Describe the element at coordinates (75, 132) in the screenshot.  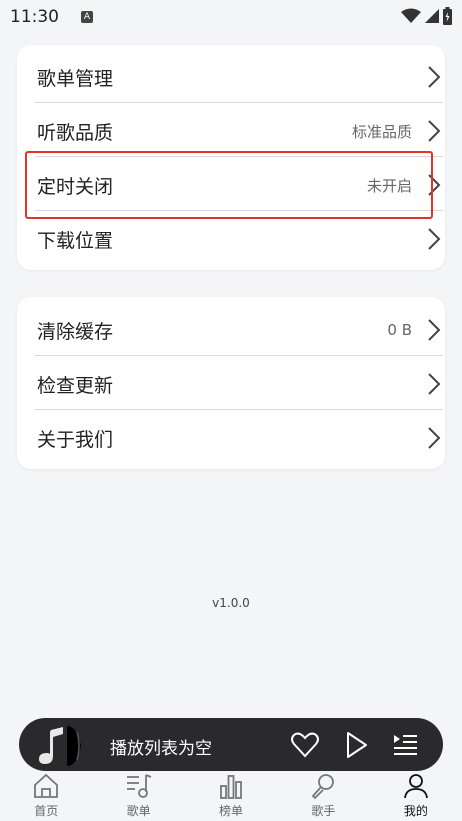
I see `row-label: 听歌品质` at that location.